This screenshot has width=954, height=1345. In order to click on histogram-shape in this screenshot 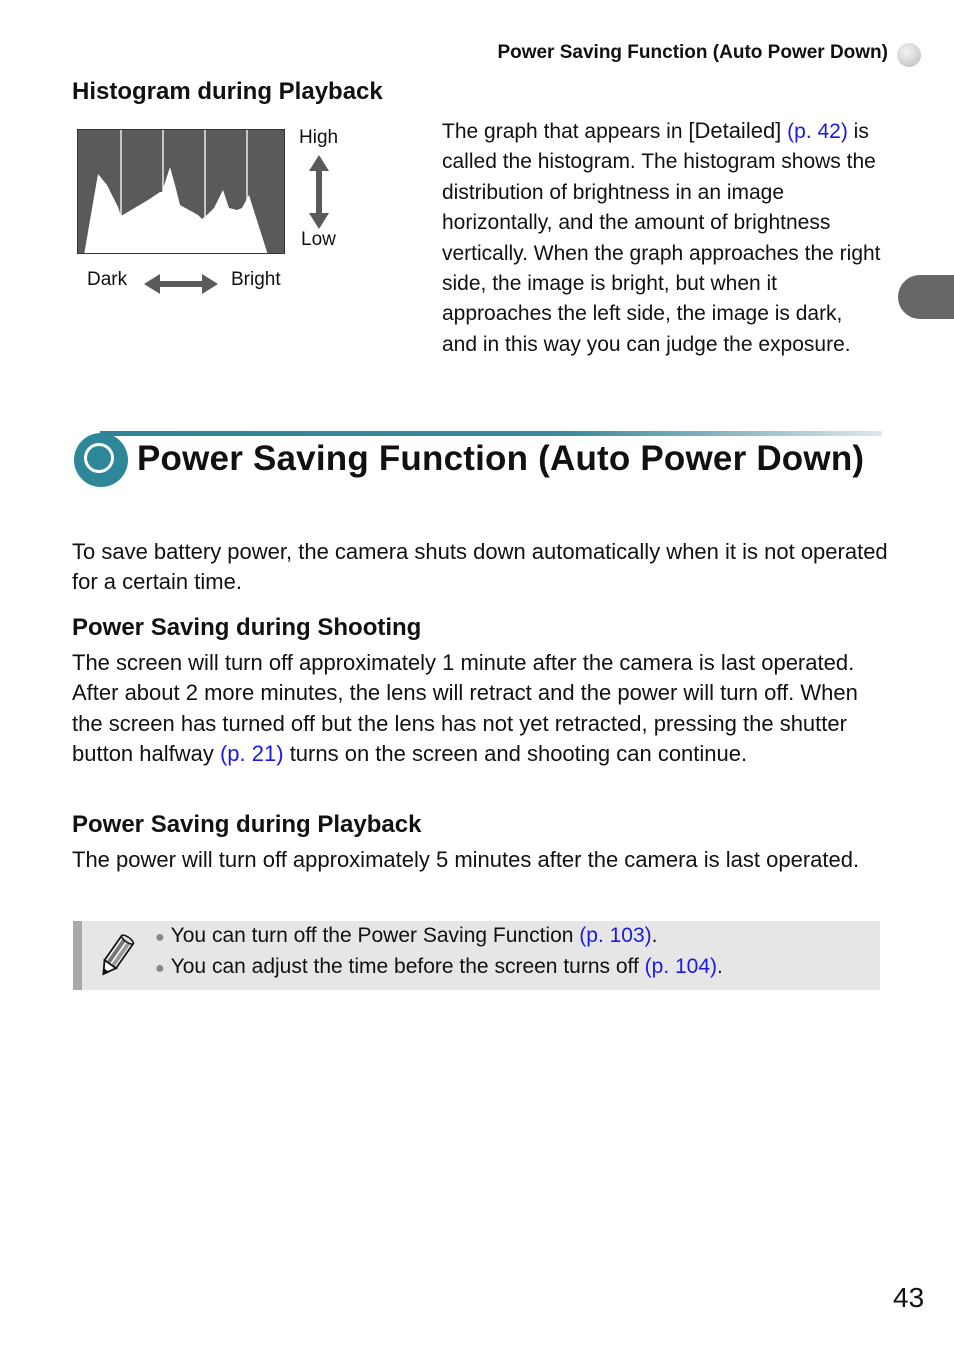, I will do `click(176, 210)`.